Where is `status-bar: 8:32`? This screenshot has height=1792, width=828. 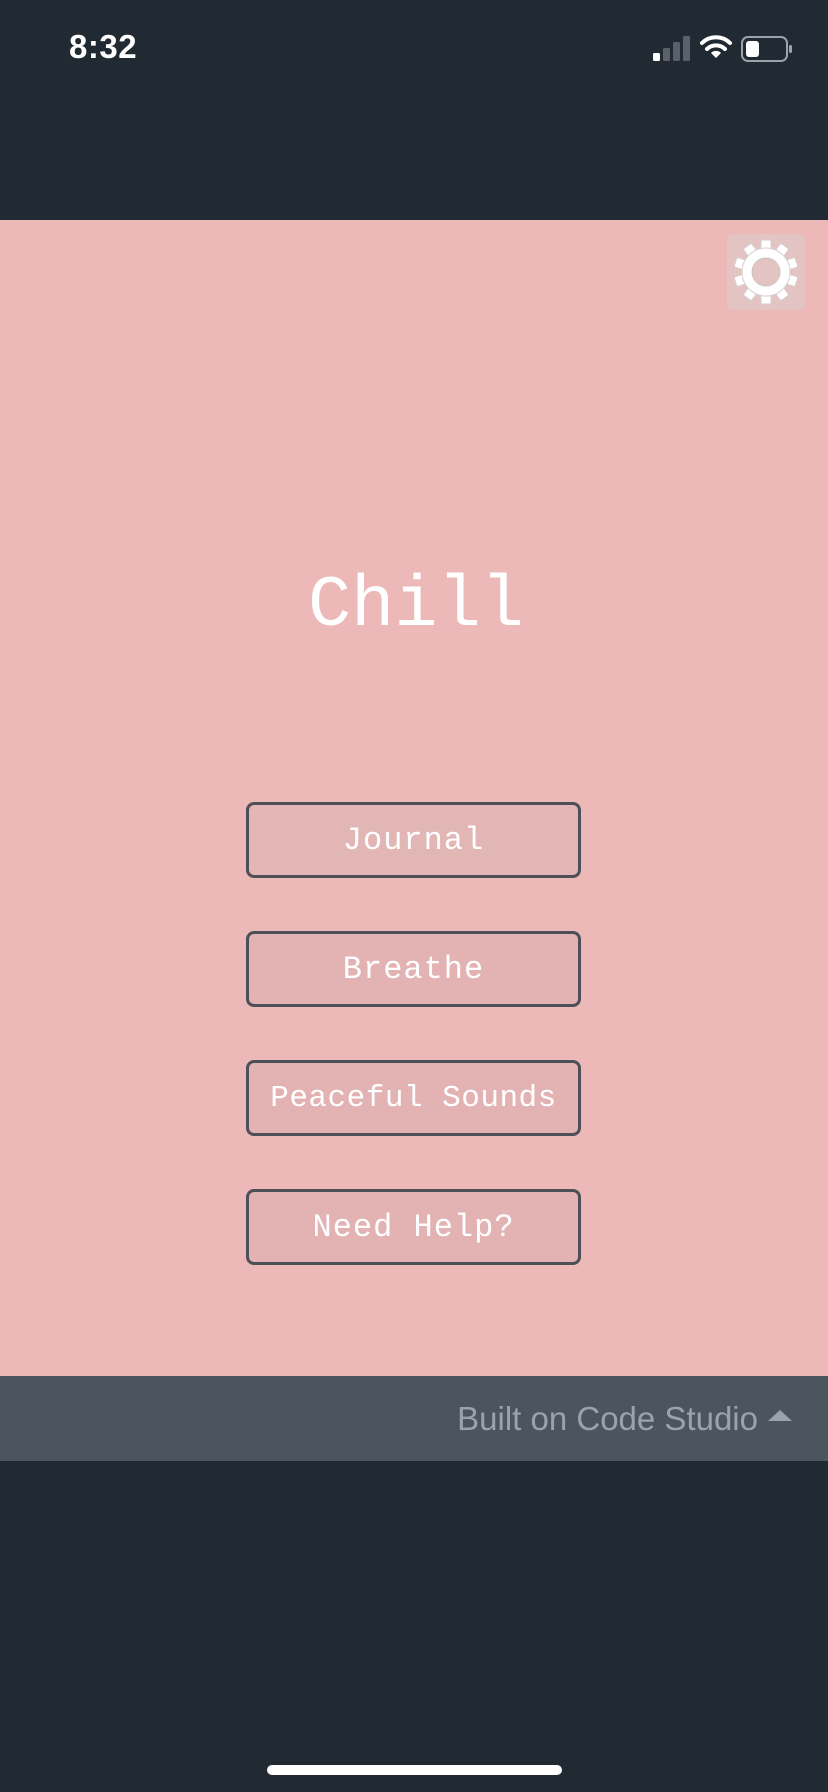 status-bar: 8:32 is located at coordinates (414, 50).